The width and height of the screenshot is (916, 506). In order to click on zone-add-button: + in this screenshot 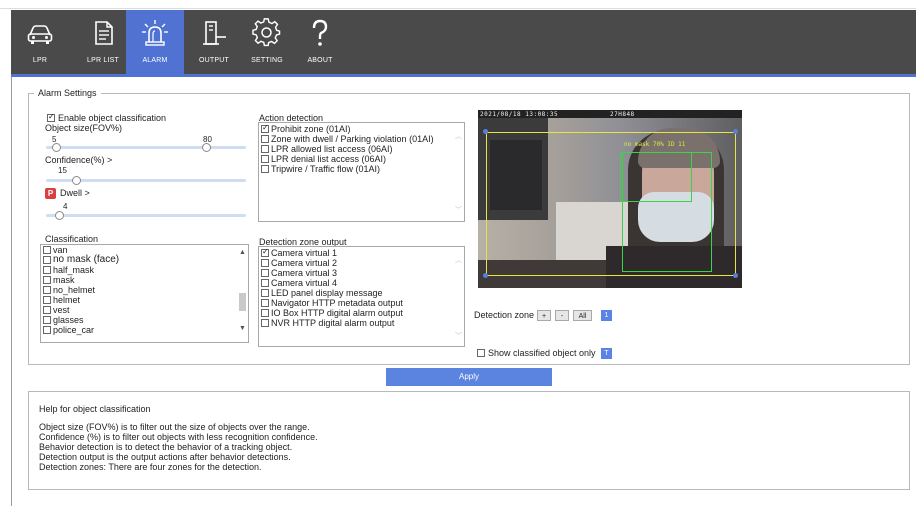, I will do `click(544, 315)`.